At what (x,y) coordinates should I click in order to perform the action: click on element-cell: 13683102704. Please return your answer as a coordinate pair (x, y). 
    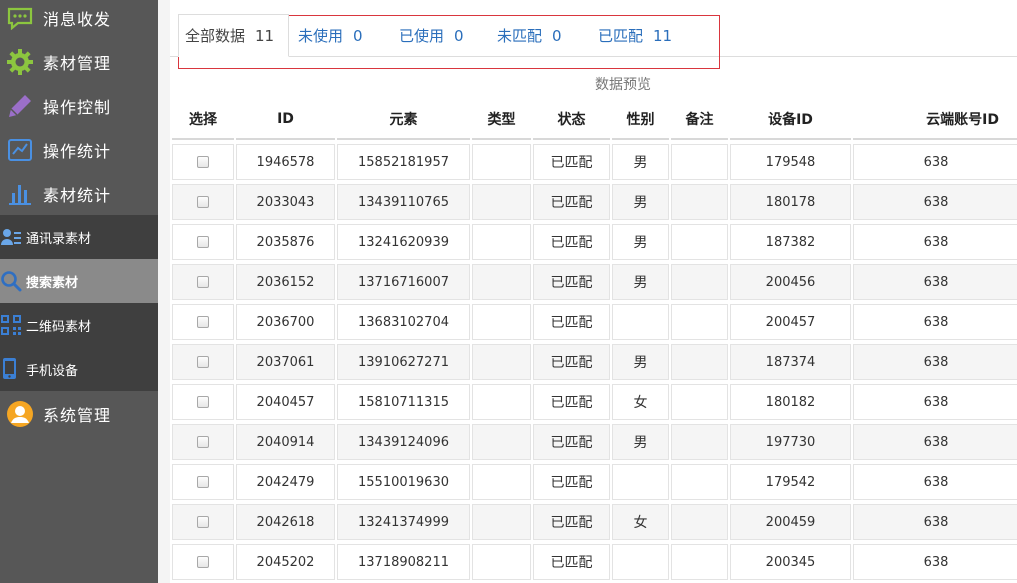
    Looking at the image, I should click on (403, 322).